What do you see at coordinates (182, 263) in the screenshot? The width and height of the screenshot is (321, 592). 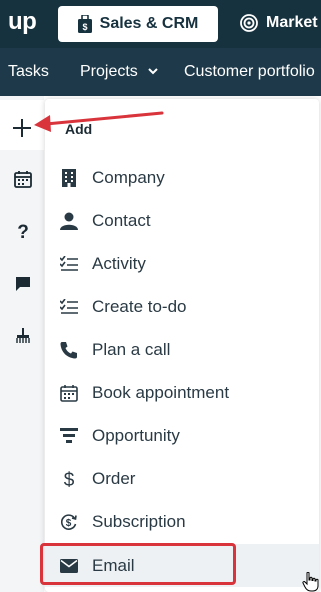 I see `menu-item-activity: Activity` at bounding box center [182, 263].